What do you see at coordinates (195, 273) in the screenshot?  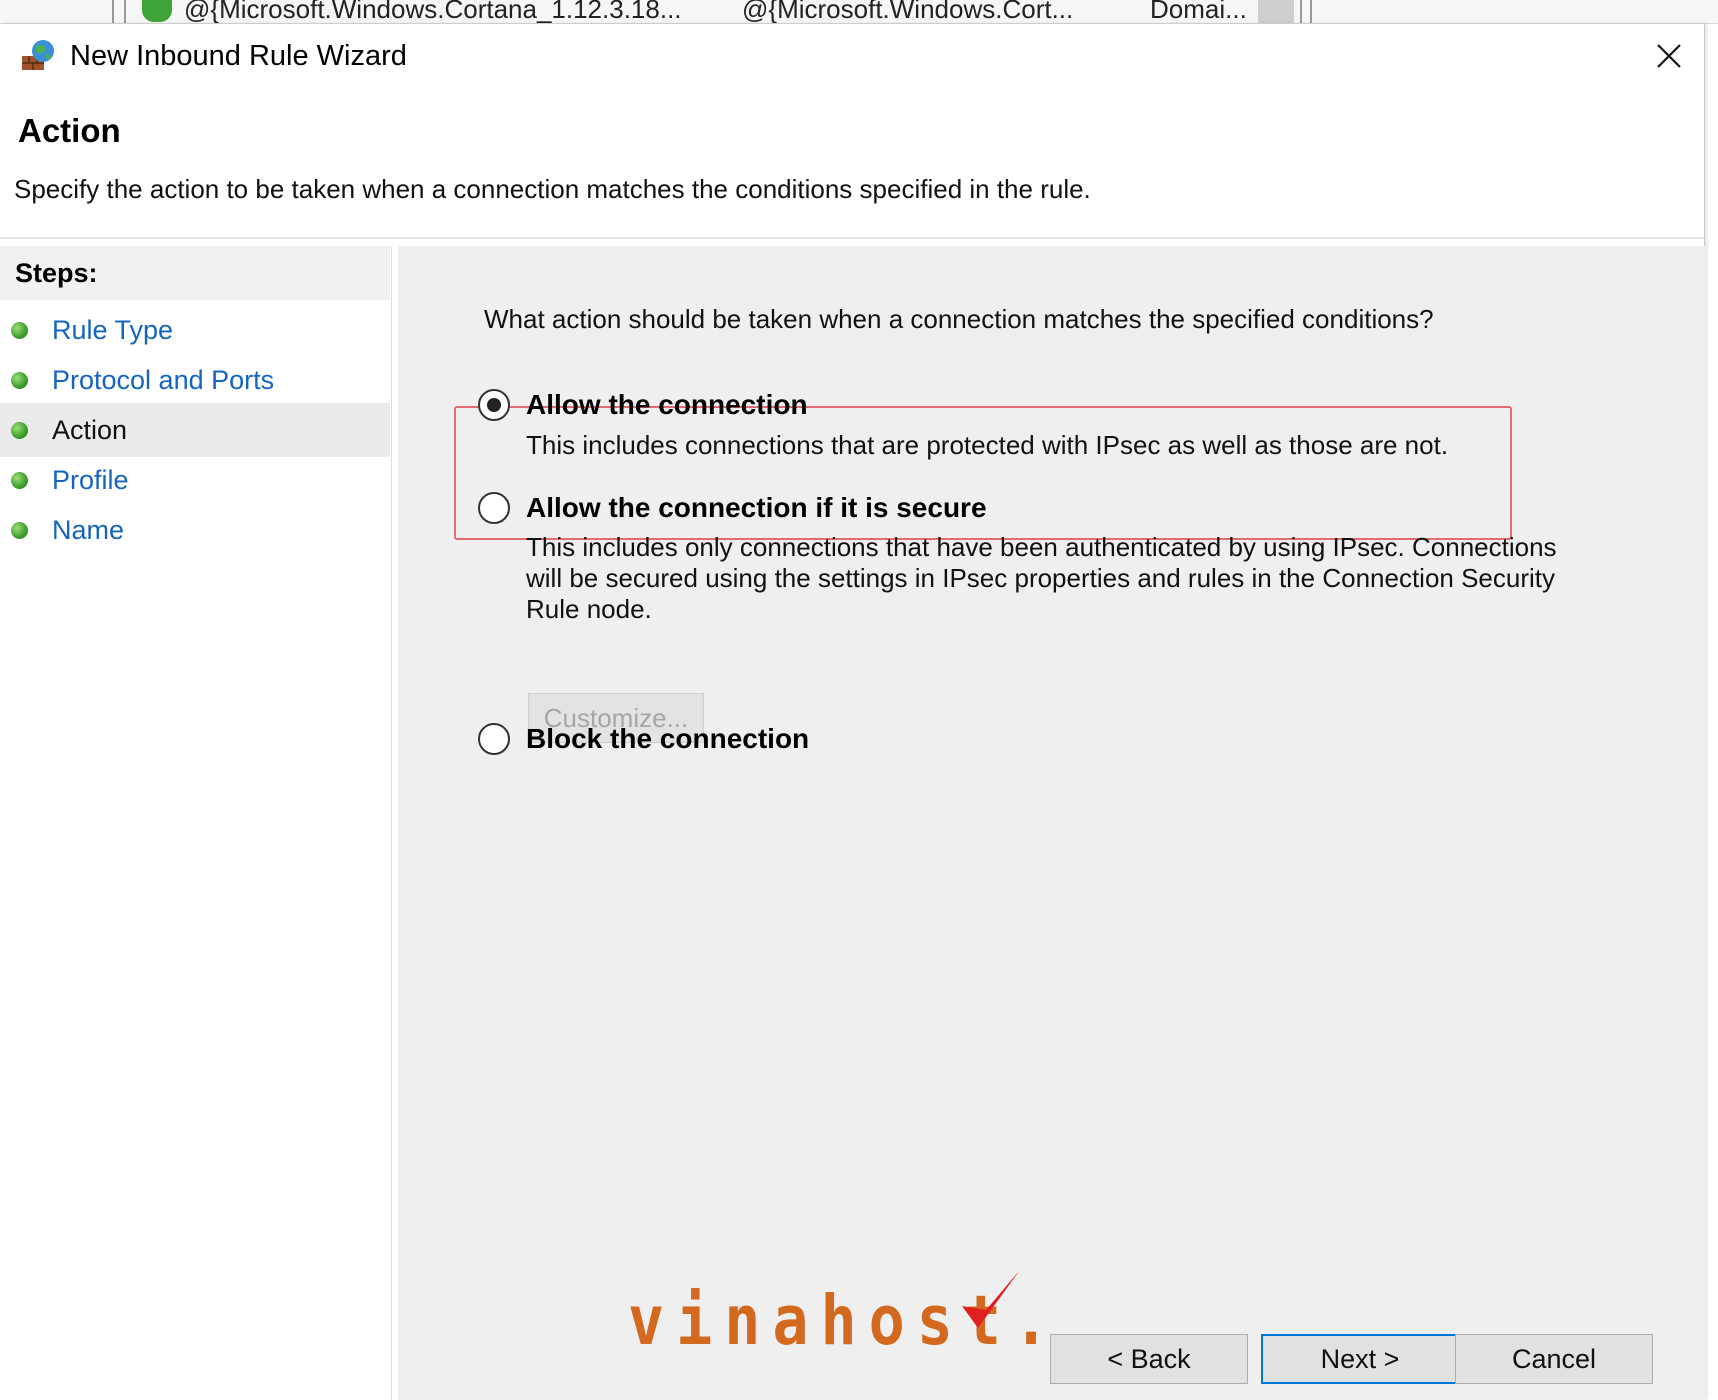 I see `steps-heading: Steps:` at bounding box center [195, 273].